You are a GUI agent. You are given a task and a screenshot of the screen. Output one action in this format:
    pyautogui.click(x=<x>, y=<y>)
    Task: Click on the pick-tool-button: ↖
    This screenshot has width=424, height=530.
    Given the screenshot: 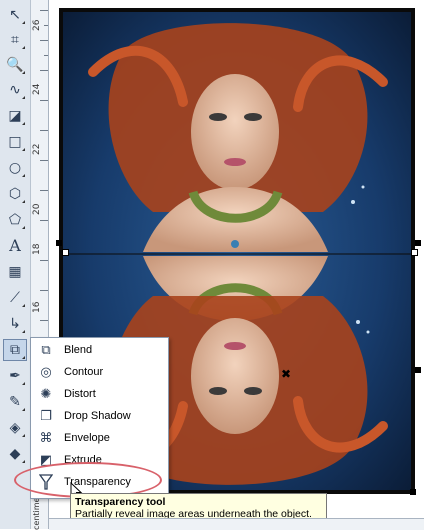 What is the action you would take?
    pyautogui.click(x=15, y=15)
    